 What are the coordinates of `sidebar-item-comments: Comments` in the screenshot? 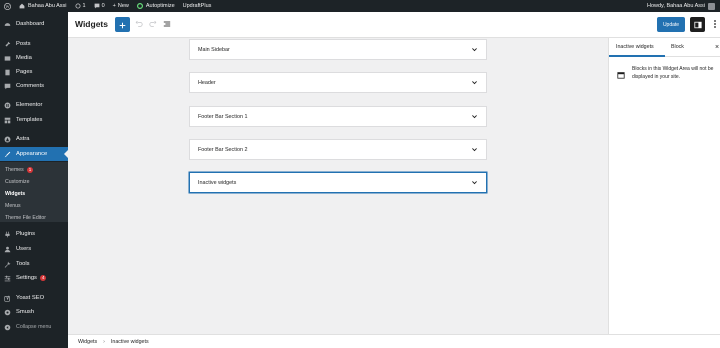 It's located at (34, 86).